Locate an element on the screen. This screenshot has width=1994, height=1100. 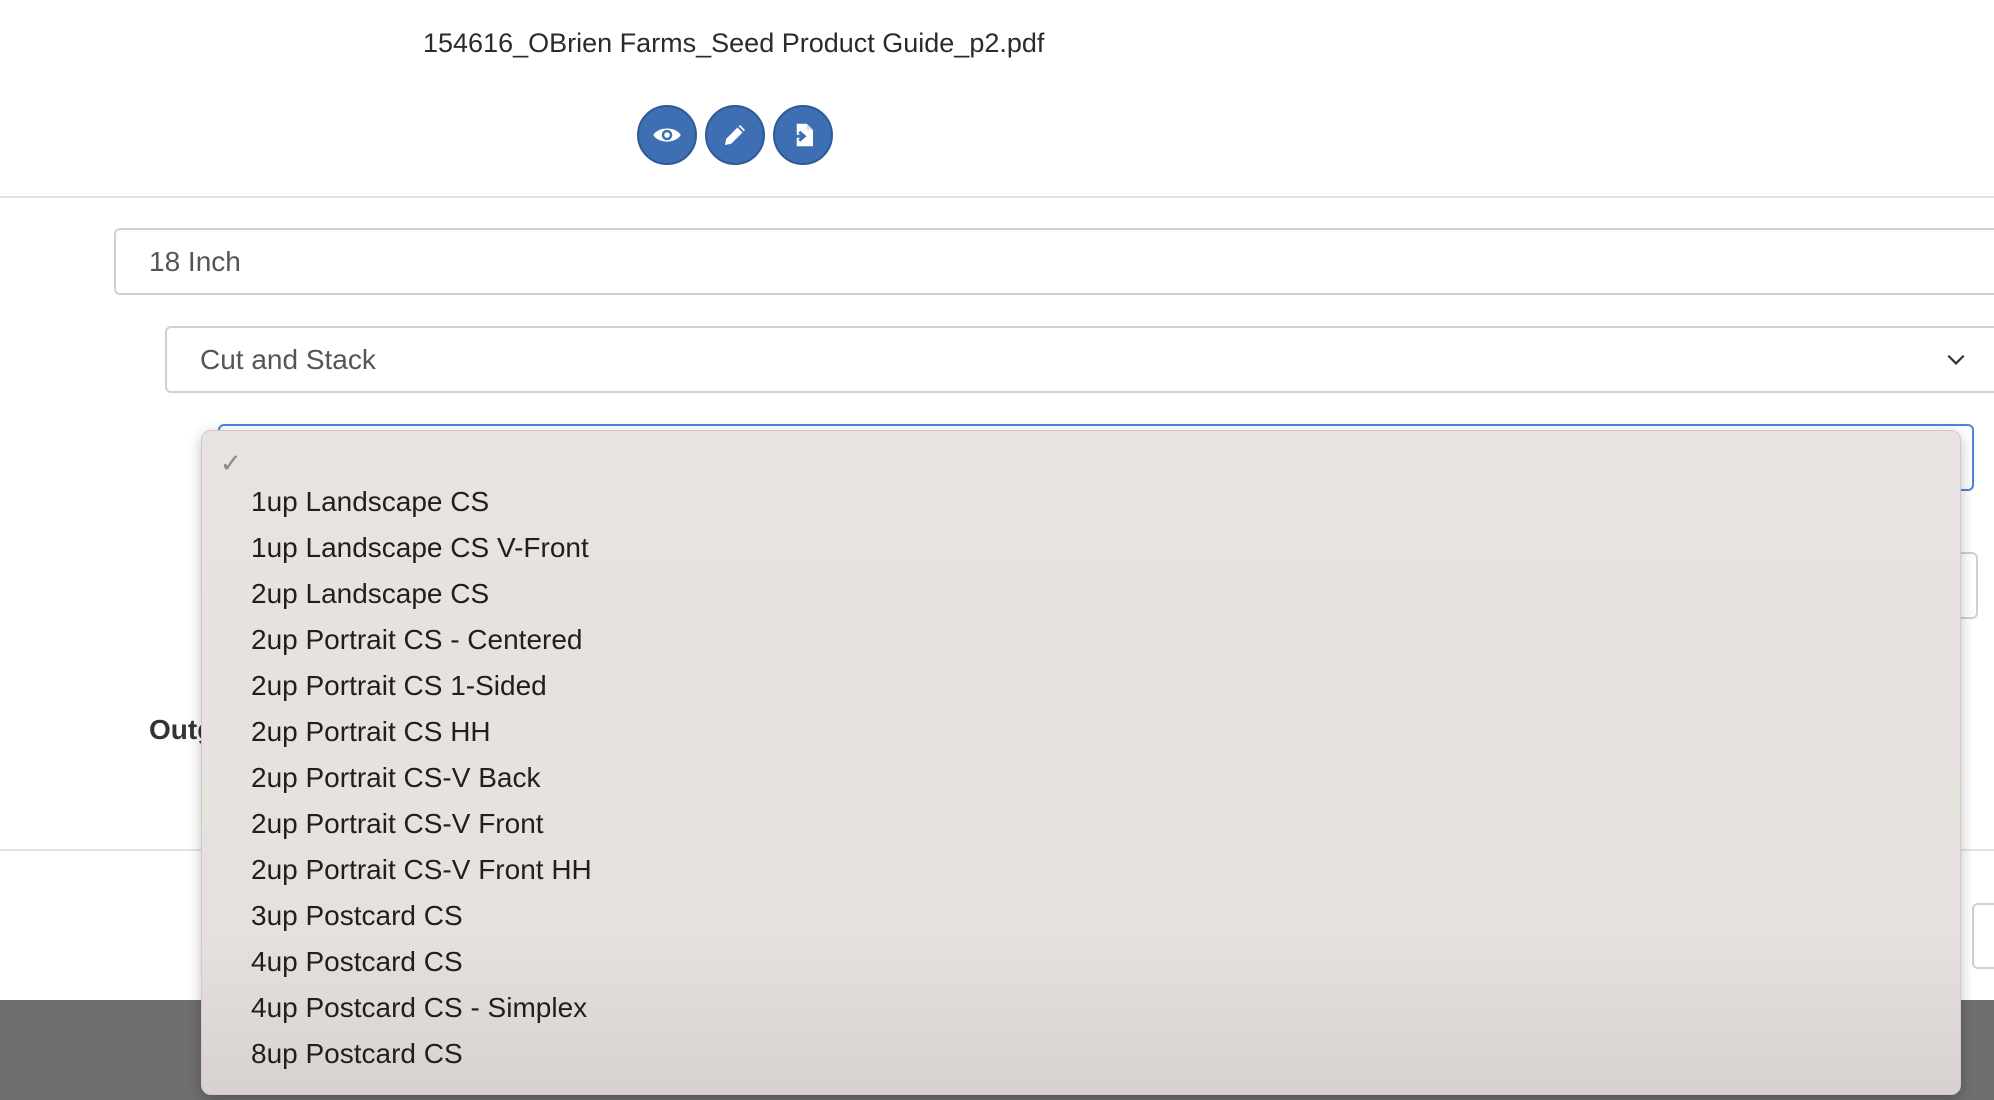
file-import-icon is located at coordinates (801, 135).